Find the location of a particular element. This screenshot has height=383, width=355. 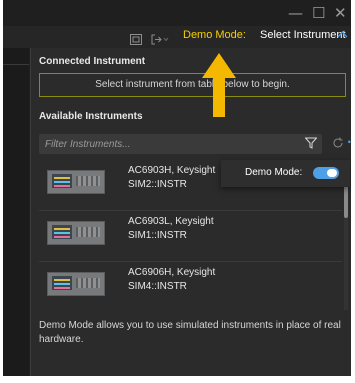

instrument-address: SIM4::INSTR is located at coordinates (157, 286).